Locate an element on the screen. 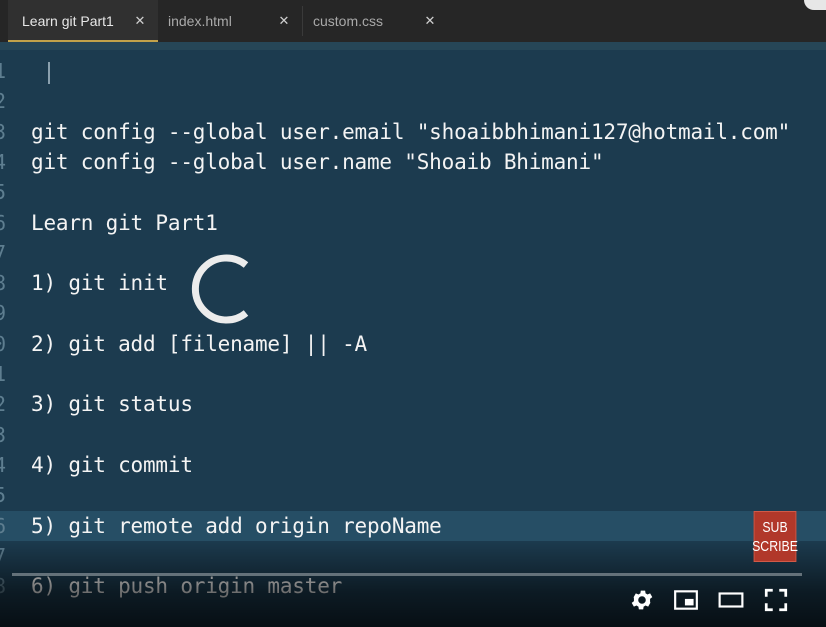 The height and width of the screenshot is (627, 826). line-number: 8 is located at coordinates (3, 283).